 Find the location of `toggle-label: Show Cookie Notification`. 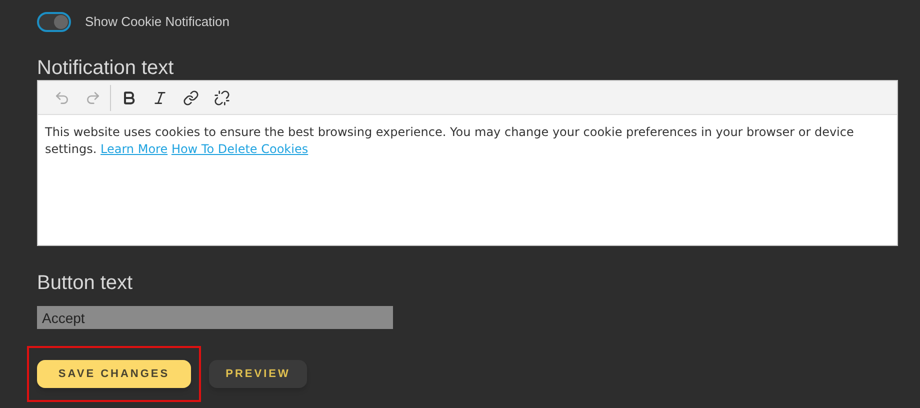

toggle-label: Show Cookie Notification is located at coordinates (157, 22).